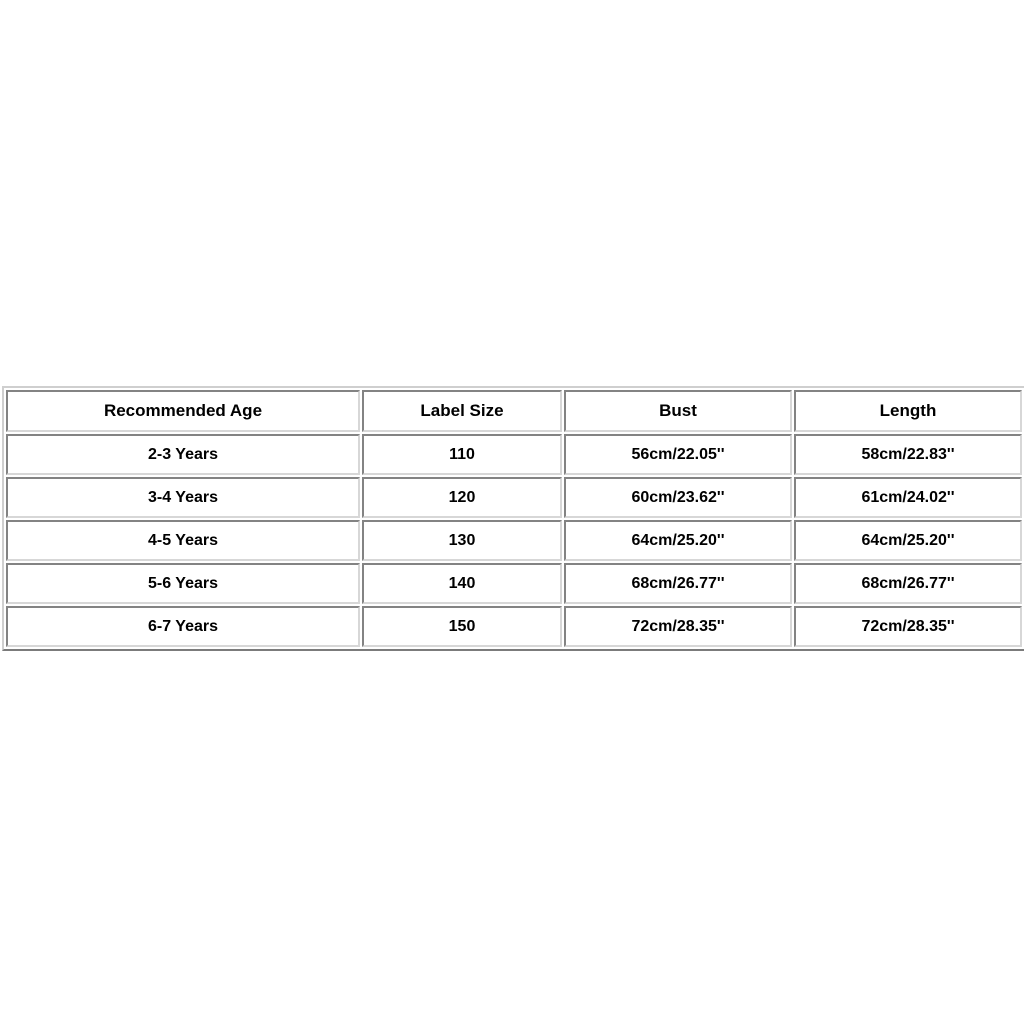 The width and height of the screenshot is (1024, 1024). What do you see at coordinates (462, 583) in the screenshot?
I see `cell-label-size: 140` at bounding box center [462, 583].